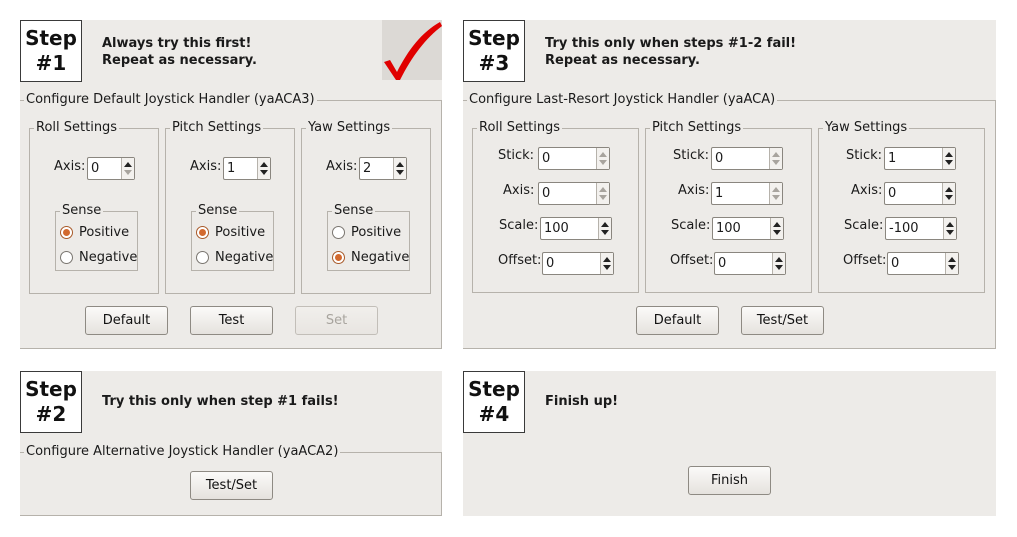 The width and height of the screenshot is (1017, 537). Describe the element at coordinates (108, 257) in the screenshot. I see `roll-negative-label: Negative` at that location.